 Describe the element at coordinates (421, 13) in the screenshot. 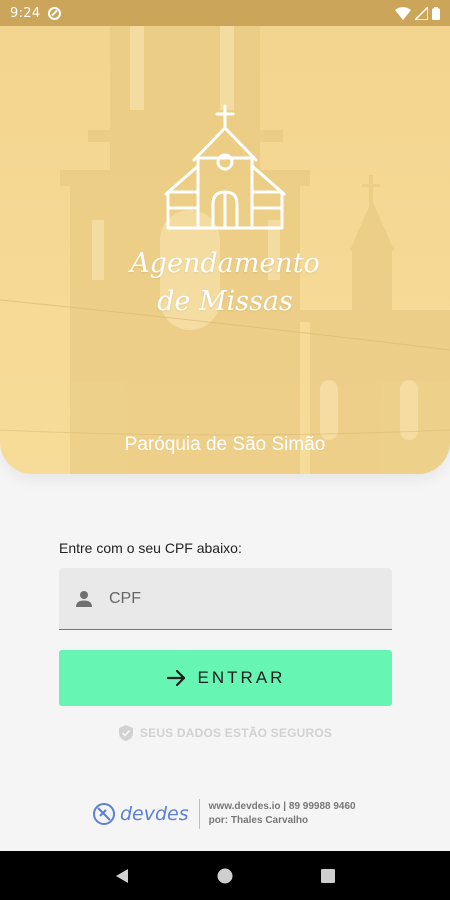

I see `signal-icon` at that location.